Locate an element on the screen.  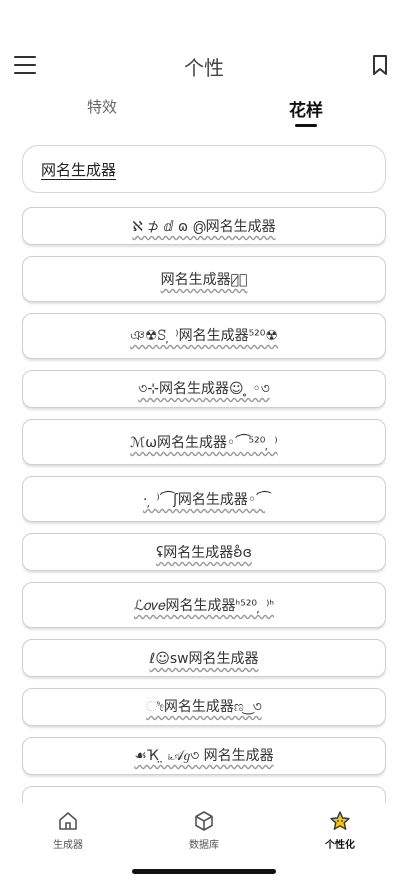
result-item: ೀ网名生成器ಣ ͜ ৩ is located at coordinates (204, 707).